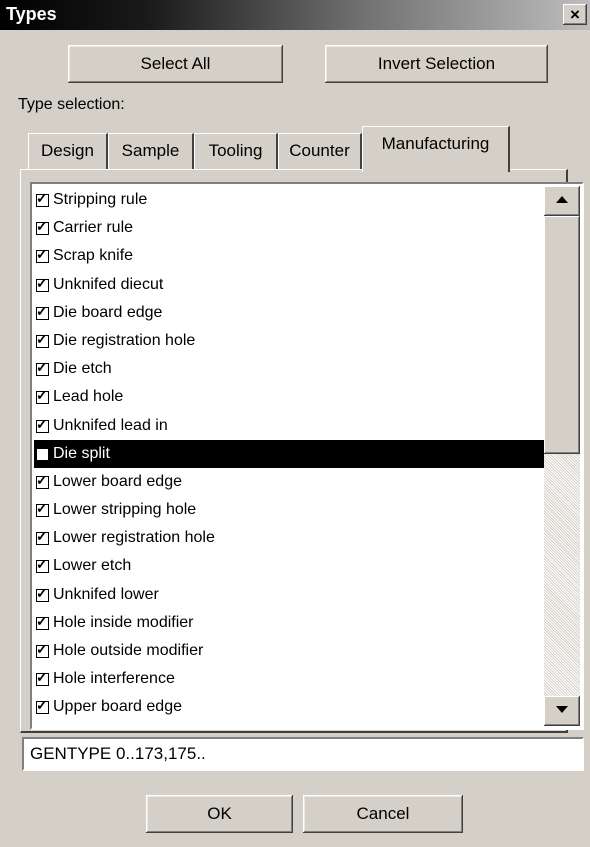 This screenshot has height=847, width=590. What do you see at coordinates (289, 369) in the screenshot?
I see `list-item: ✓ Die etch` at bounding box center [289, 369].